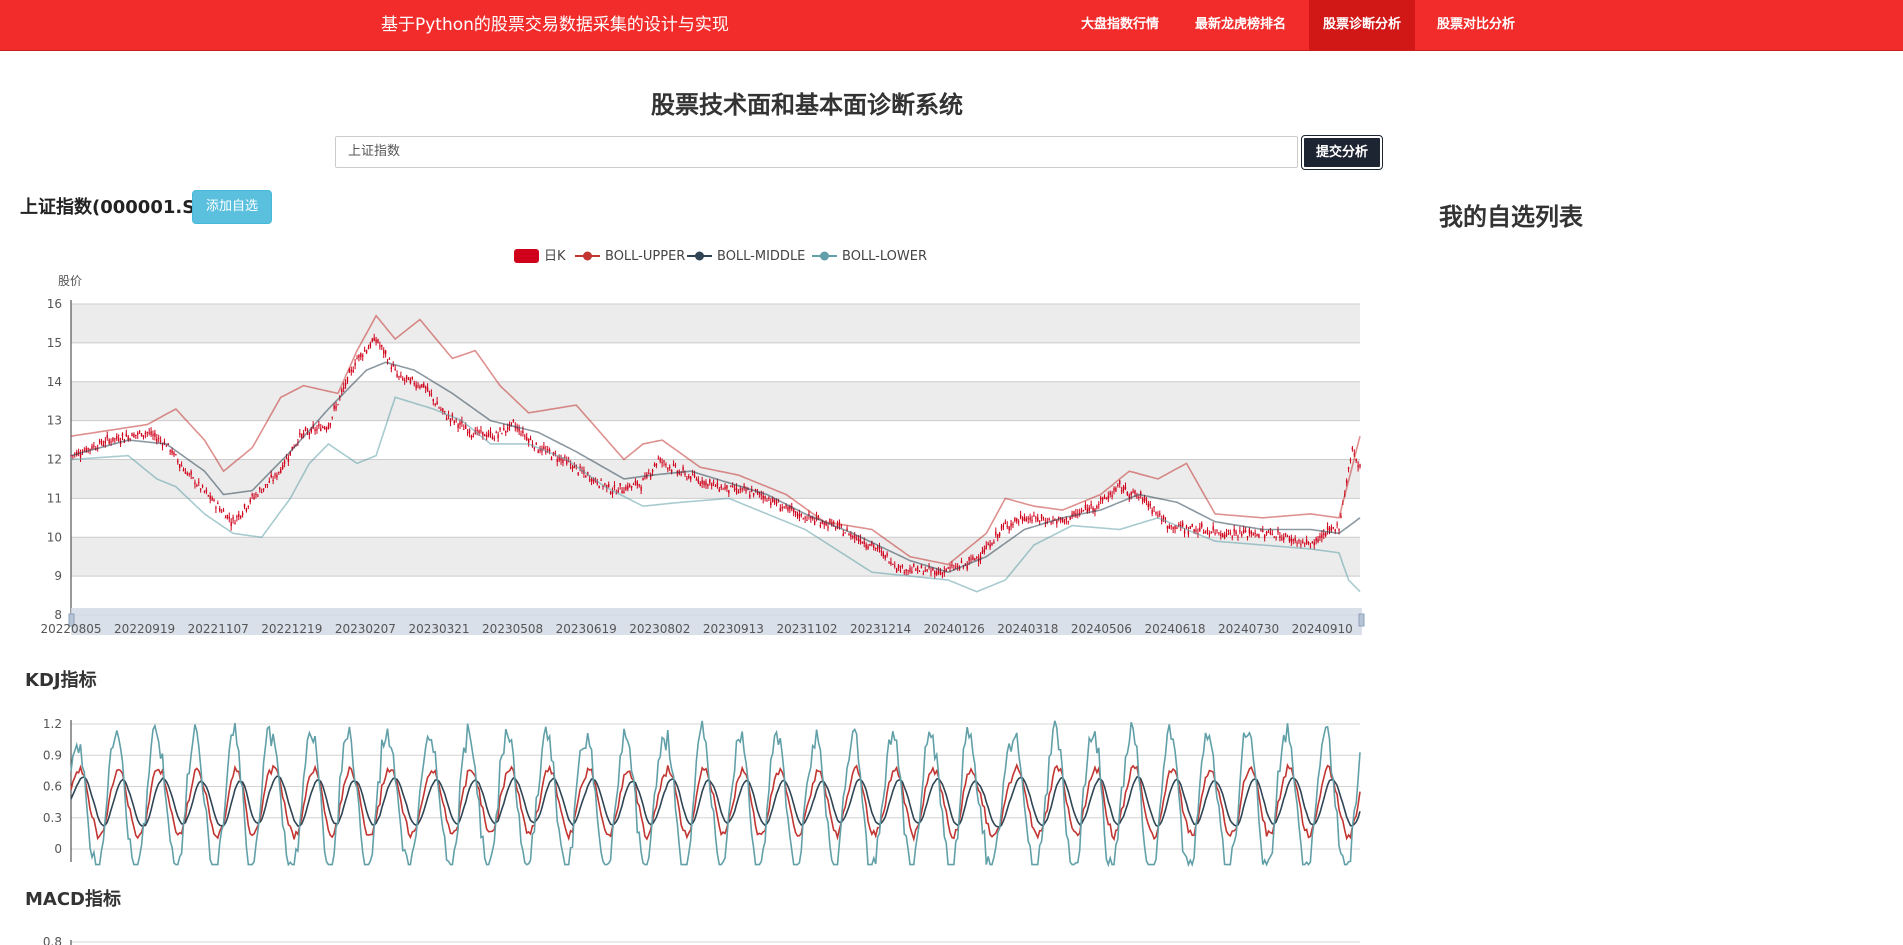 Image resolution: width=1903 pixels, height=945 pixels. Describe the element at coordinates (1248, 629) in the screenshot. I see `x-tick-label: 20240730` at that location.